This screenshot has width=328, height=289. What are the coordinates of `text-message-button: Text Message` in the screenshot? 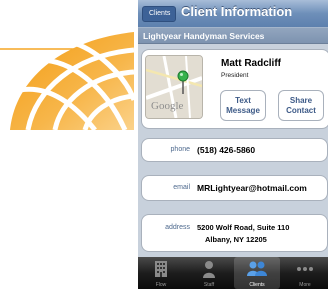 It's located at (243, 105).